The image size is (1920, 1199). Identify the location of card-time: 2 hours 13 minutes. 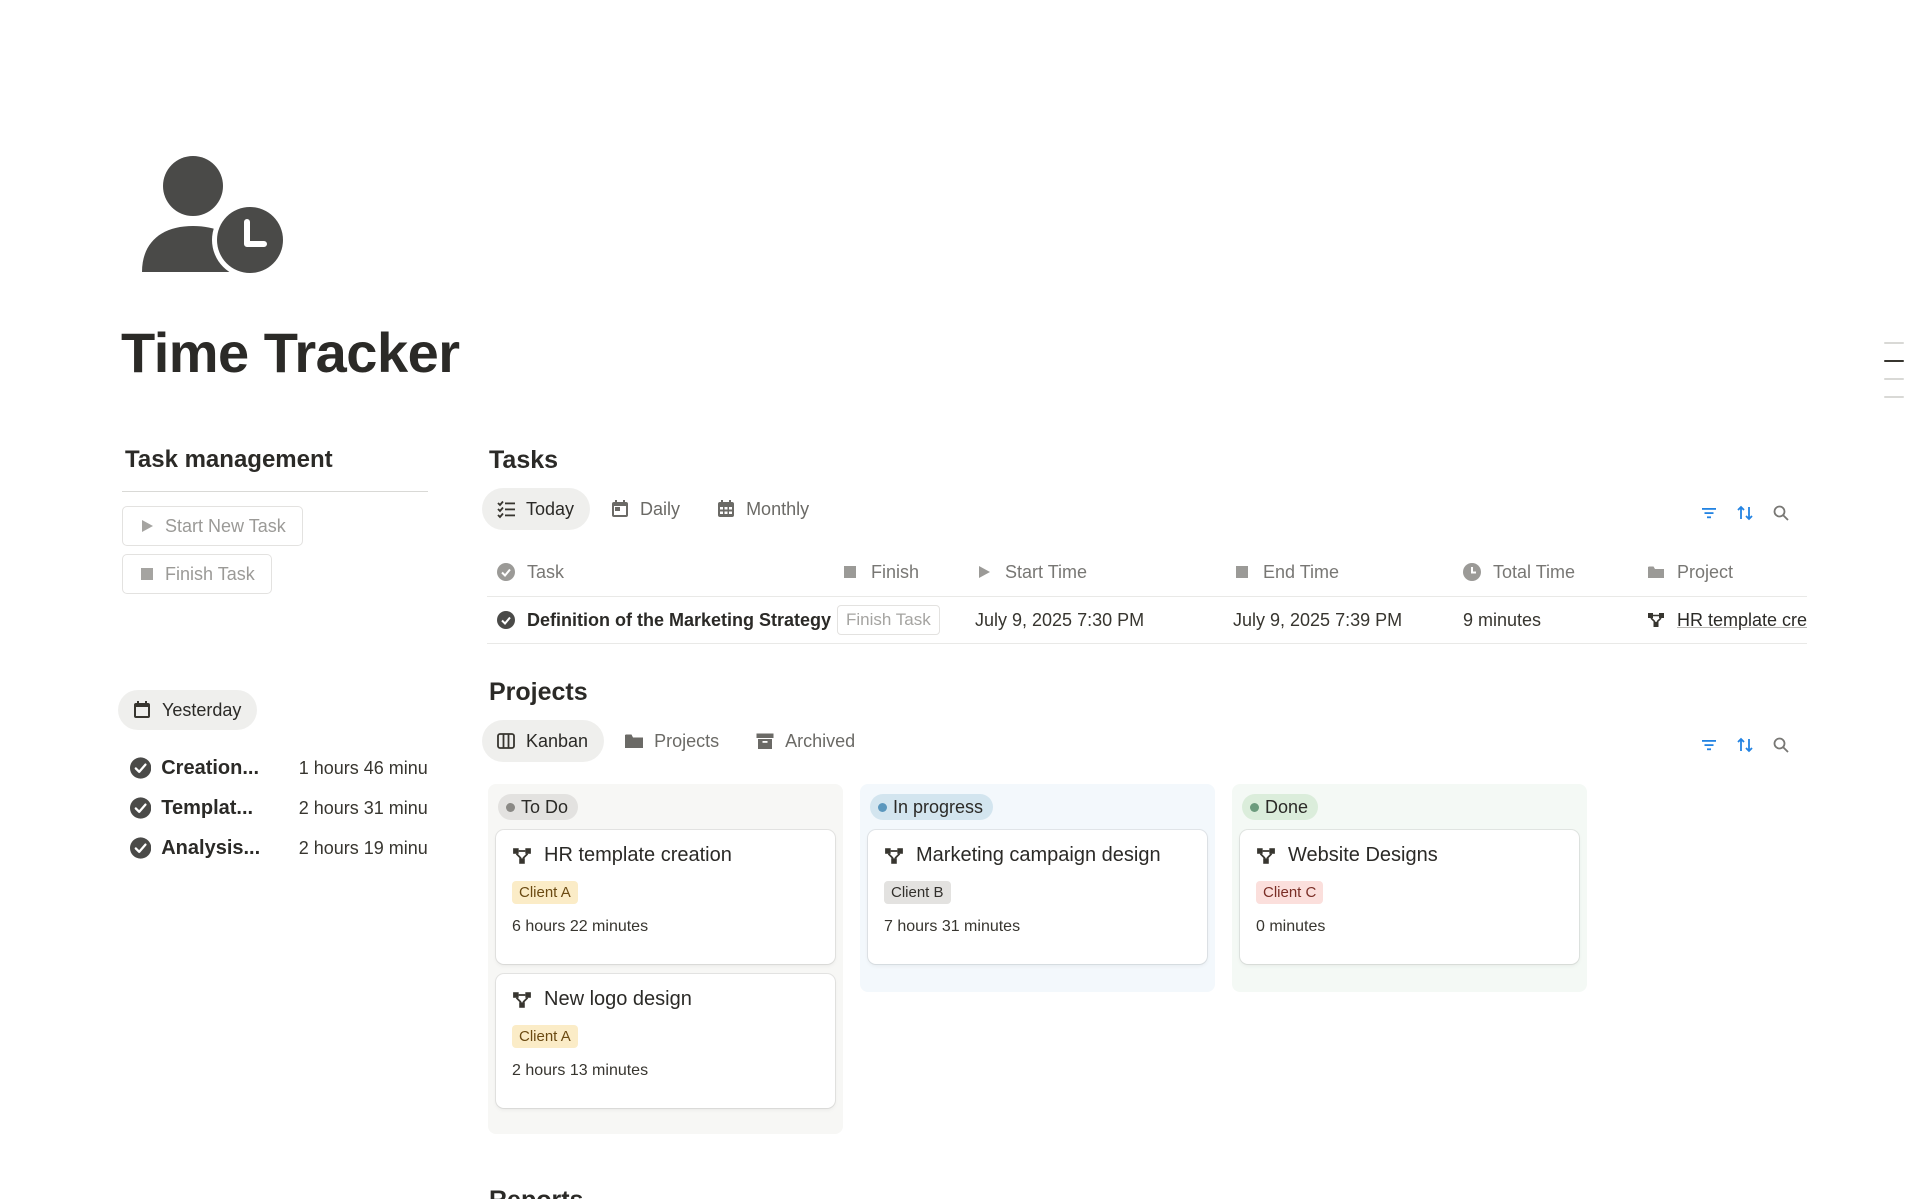
(580, 1070).